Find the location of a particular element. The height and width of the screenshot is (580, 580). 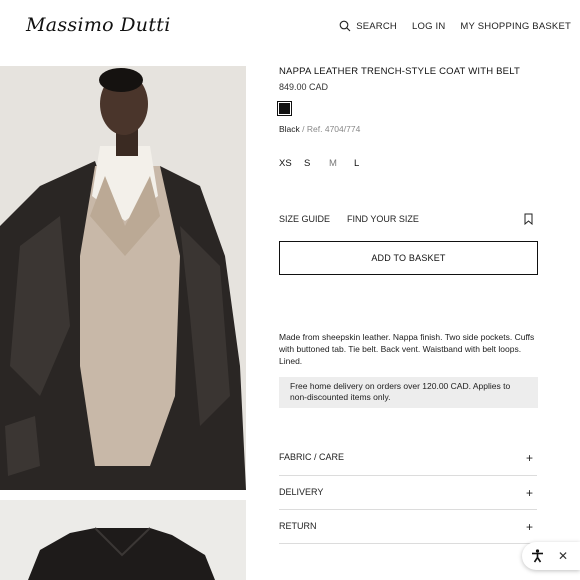

color-name: Black is located at coordinates (289, 129).